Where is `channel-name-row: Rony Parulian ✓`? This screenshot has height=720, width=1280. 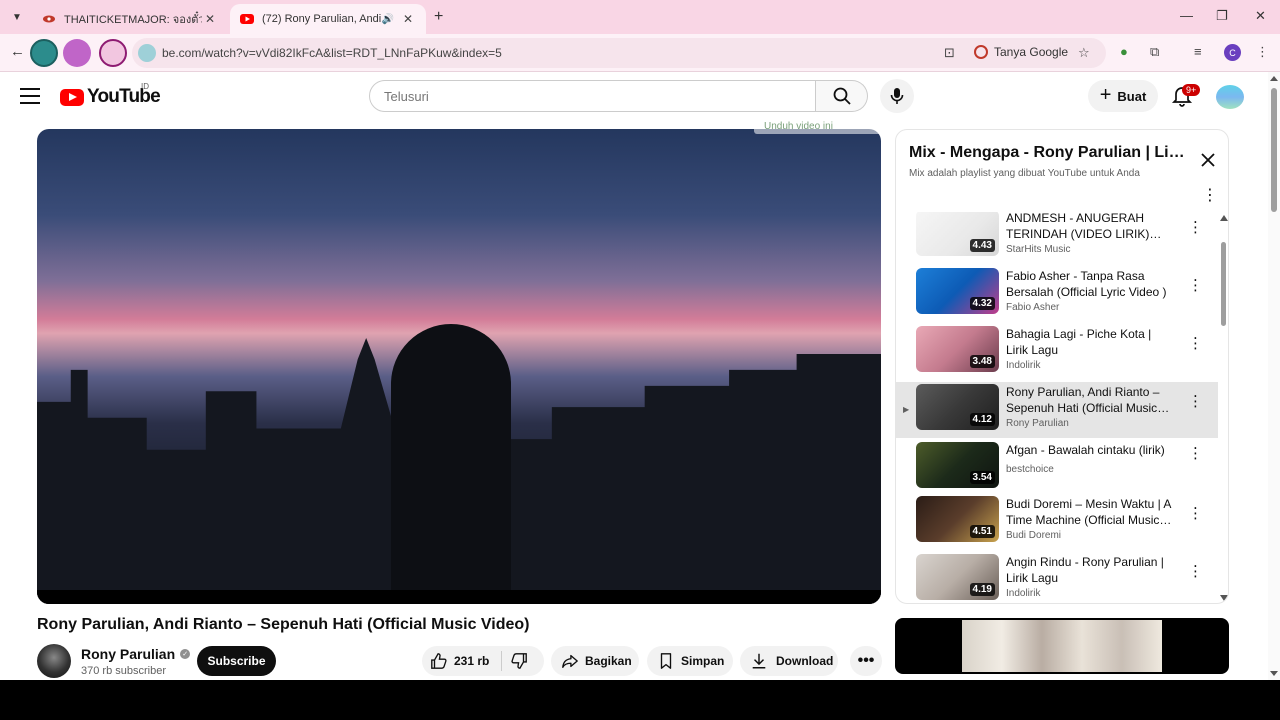
channel-name-row: Rony Parulian ✓ is located at coordinates (136, 654).